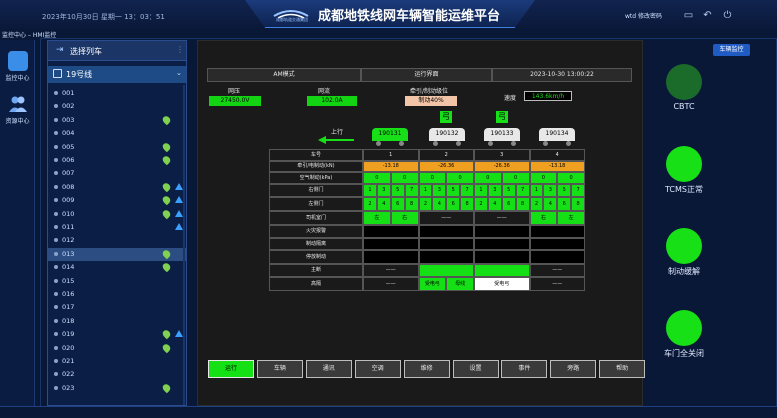 Image resolution: width=777 pixels, height=418 pixels. I want to click on status-label: TCMS正常, so click(684, 189).